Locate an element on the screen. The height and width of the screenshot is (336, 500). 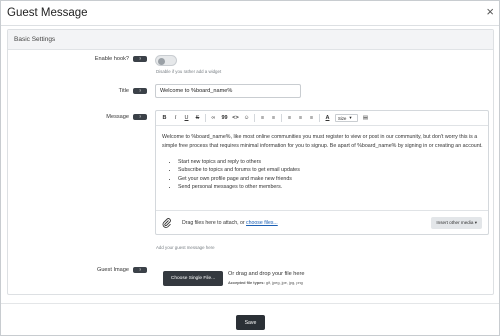
close-icon: × is located at coordinates (490, 11).